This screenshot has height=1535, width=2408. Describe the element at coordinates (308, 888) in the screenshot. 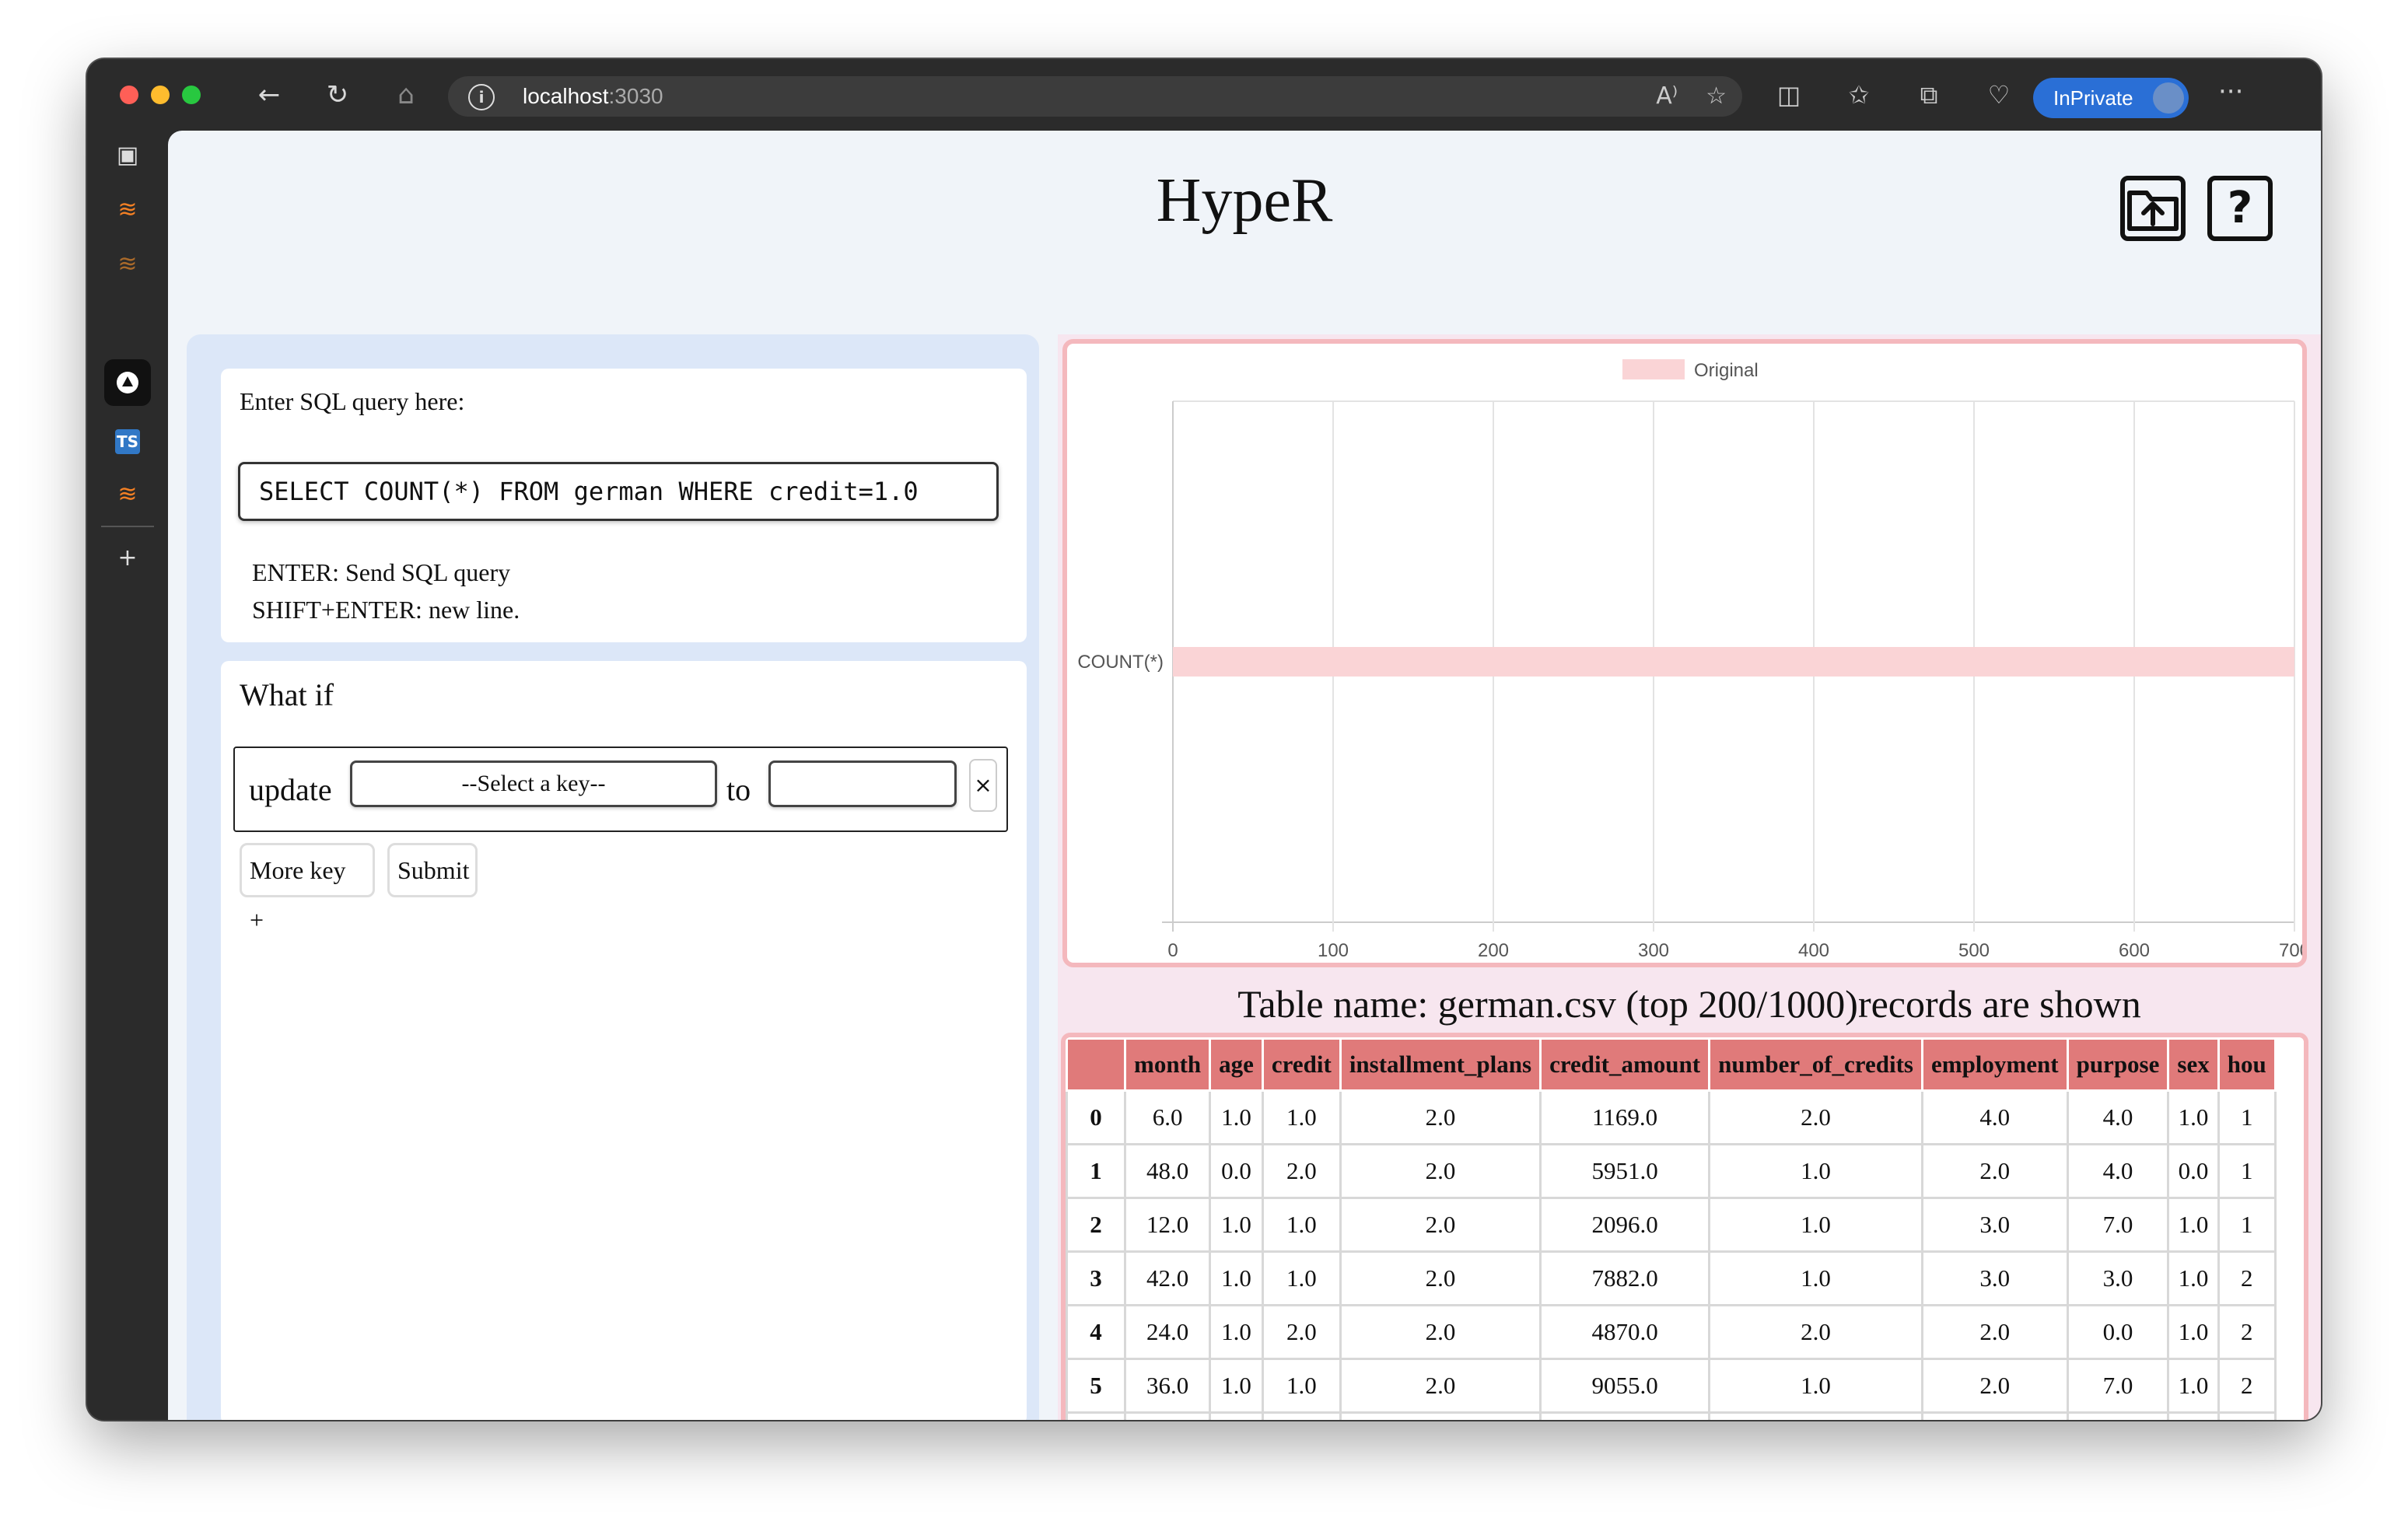

I see `more-key-button: More key +` at that location.